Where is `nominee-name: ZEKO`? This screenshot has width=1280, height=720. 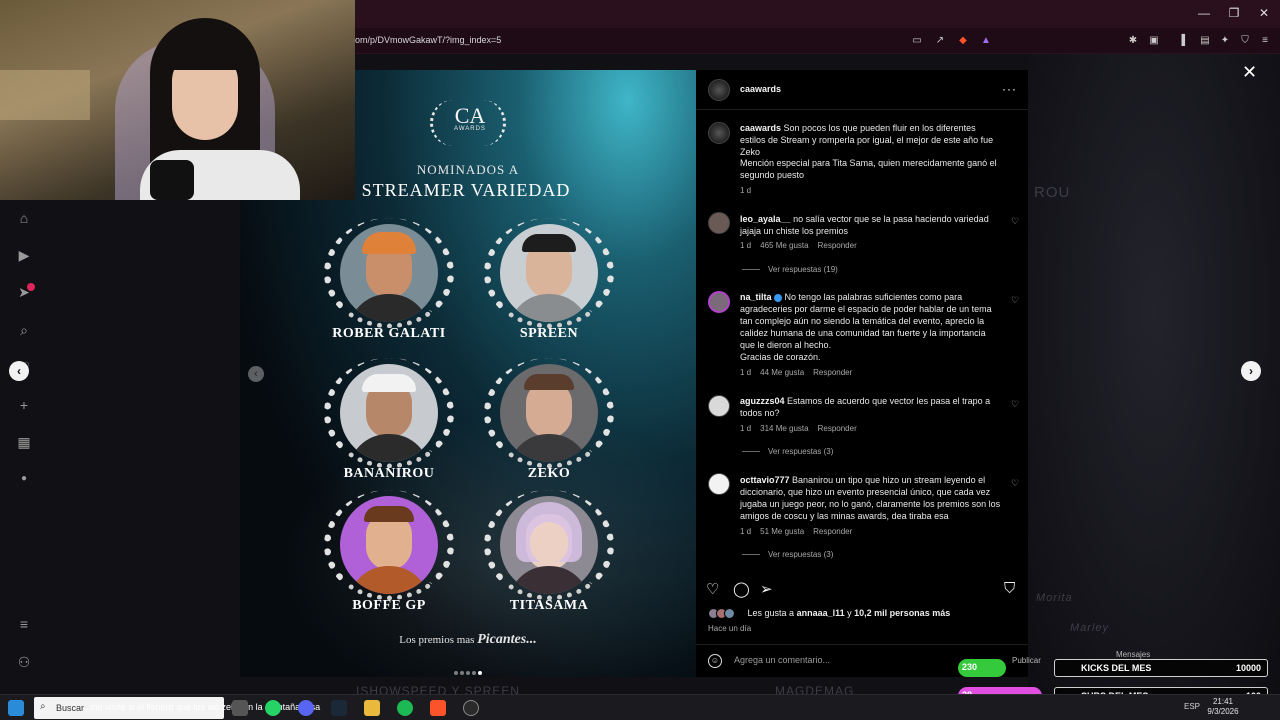
nominee-name: ZEKO is located at coordinates (549, 473).